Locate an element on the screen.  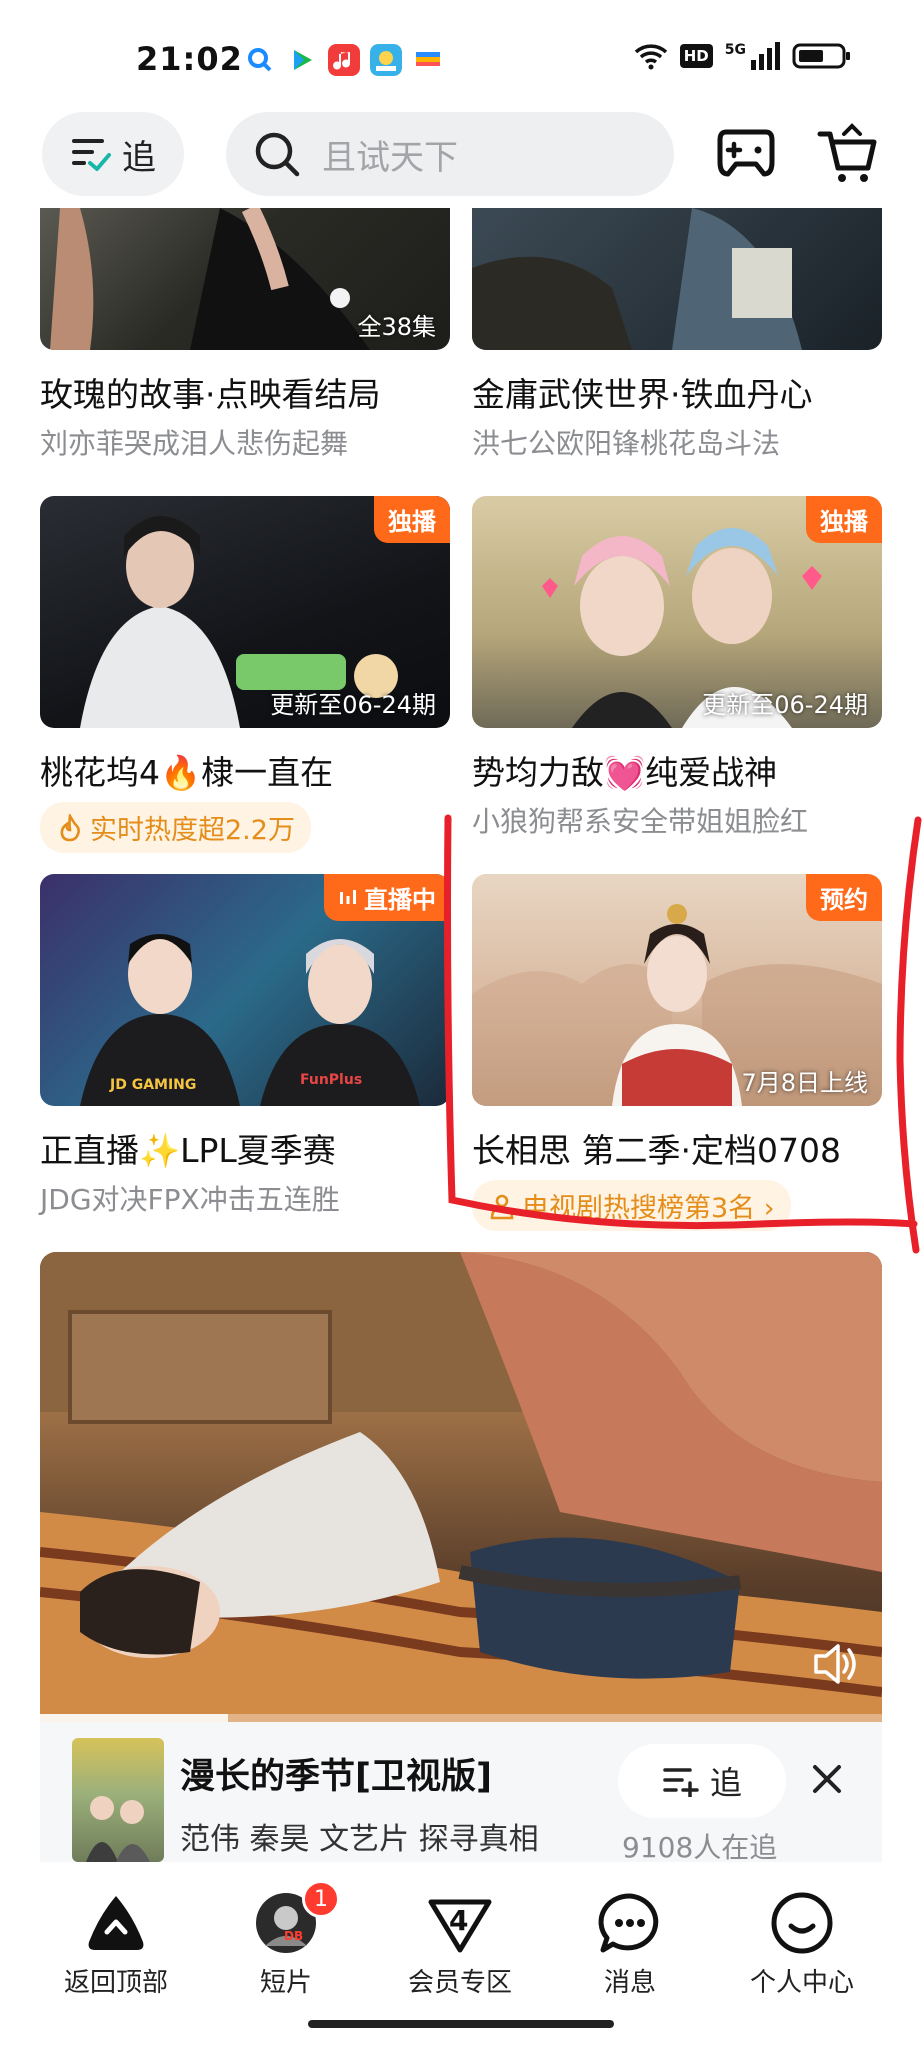
search-app-icon is located at coordinates (260, 60).